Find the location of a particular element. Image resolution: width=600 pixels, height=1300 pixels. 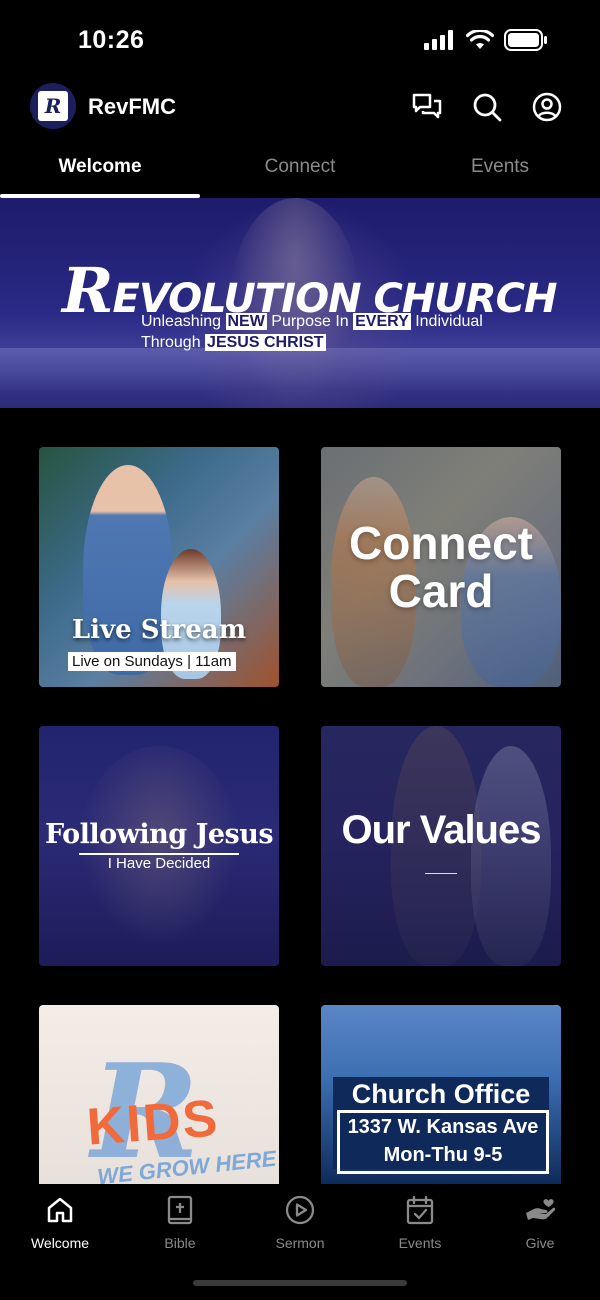

live-stream-subtitle: Live on Sundays | 11am is located at coordinates (152, 661).